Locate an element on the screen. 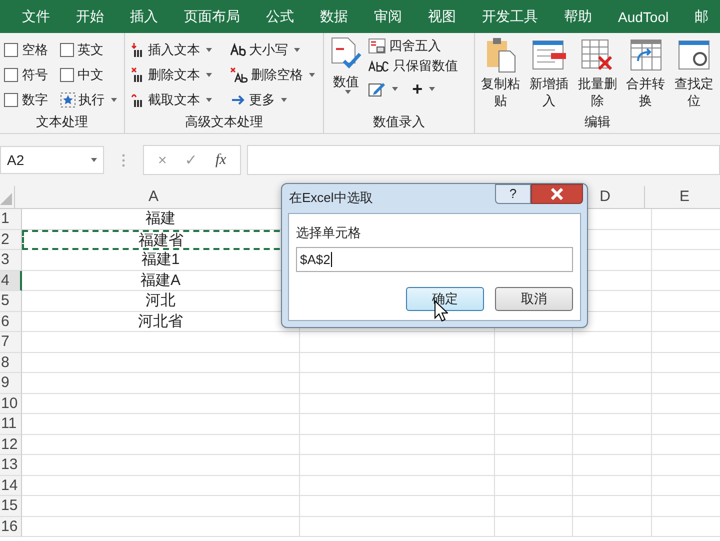  dialog-button: 取消 is located at coordinates (534, 299).